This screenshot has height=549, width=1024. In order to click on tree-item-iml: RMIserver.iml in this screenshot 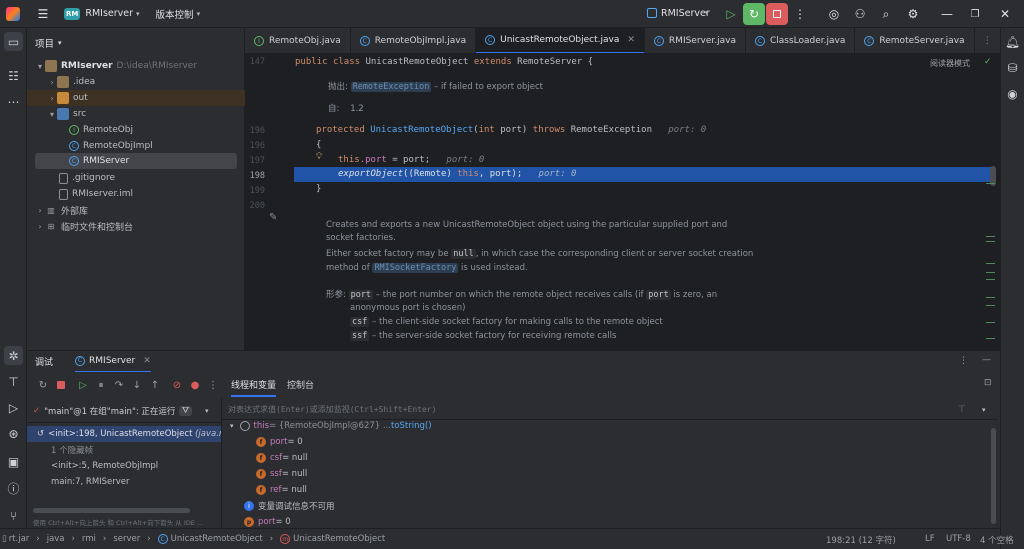, I will do `click(136, 194)`.